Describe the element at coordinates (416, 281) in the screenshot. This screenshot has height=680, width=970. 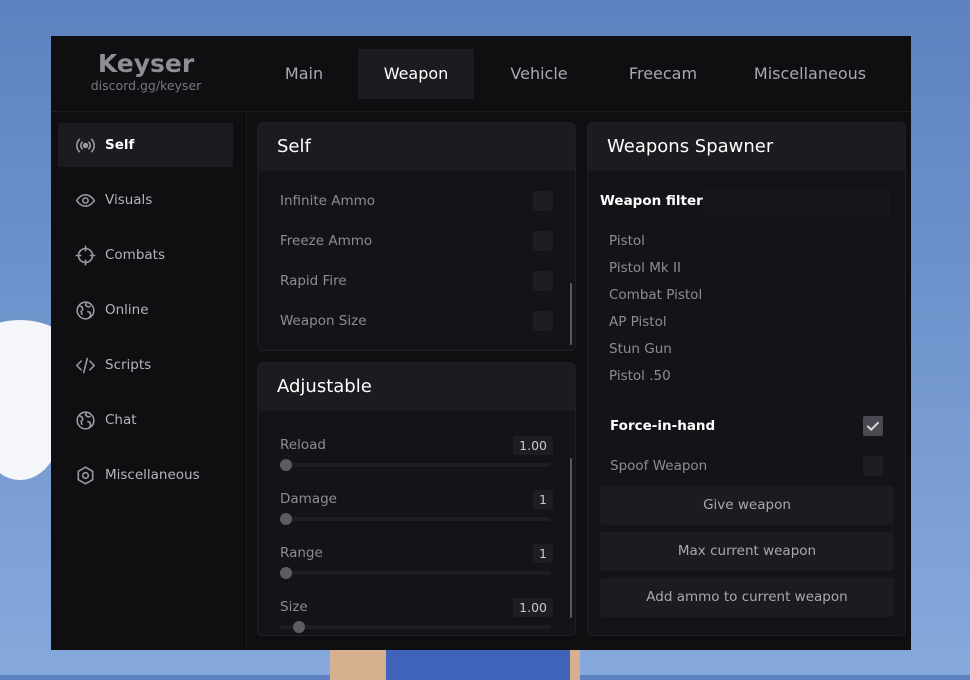
I see `option-rapid-fire: Rapid Fire` at that location.